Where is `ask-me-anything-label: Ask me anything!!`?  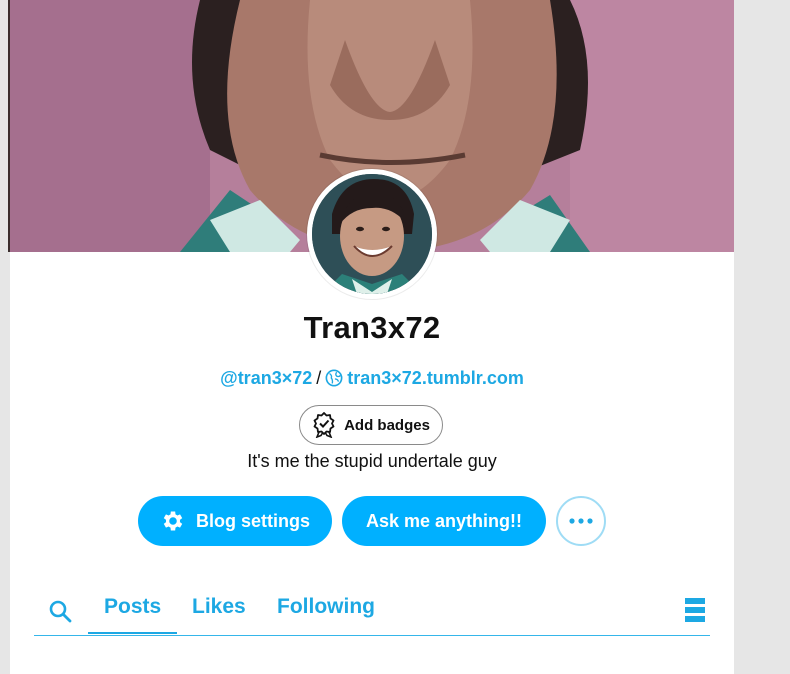
ask-me-anything-label: Ask me anything!! is located at coordinates (444, 520).